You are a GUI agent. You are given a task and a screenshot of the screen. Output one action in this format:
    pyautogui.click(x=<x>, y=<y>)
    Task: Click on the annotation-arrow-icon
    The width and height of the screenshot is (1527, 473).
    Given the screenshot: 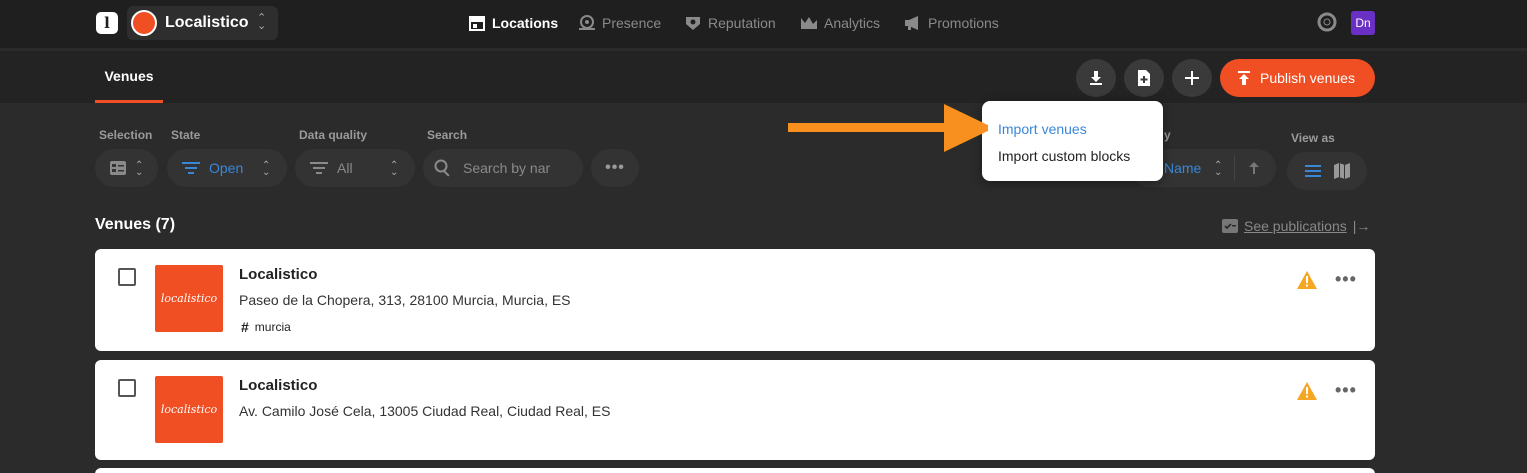 What is the action you would take?
    pyautogui.click(x=888, y=128)
    